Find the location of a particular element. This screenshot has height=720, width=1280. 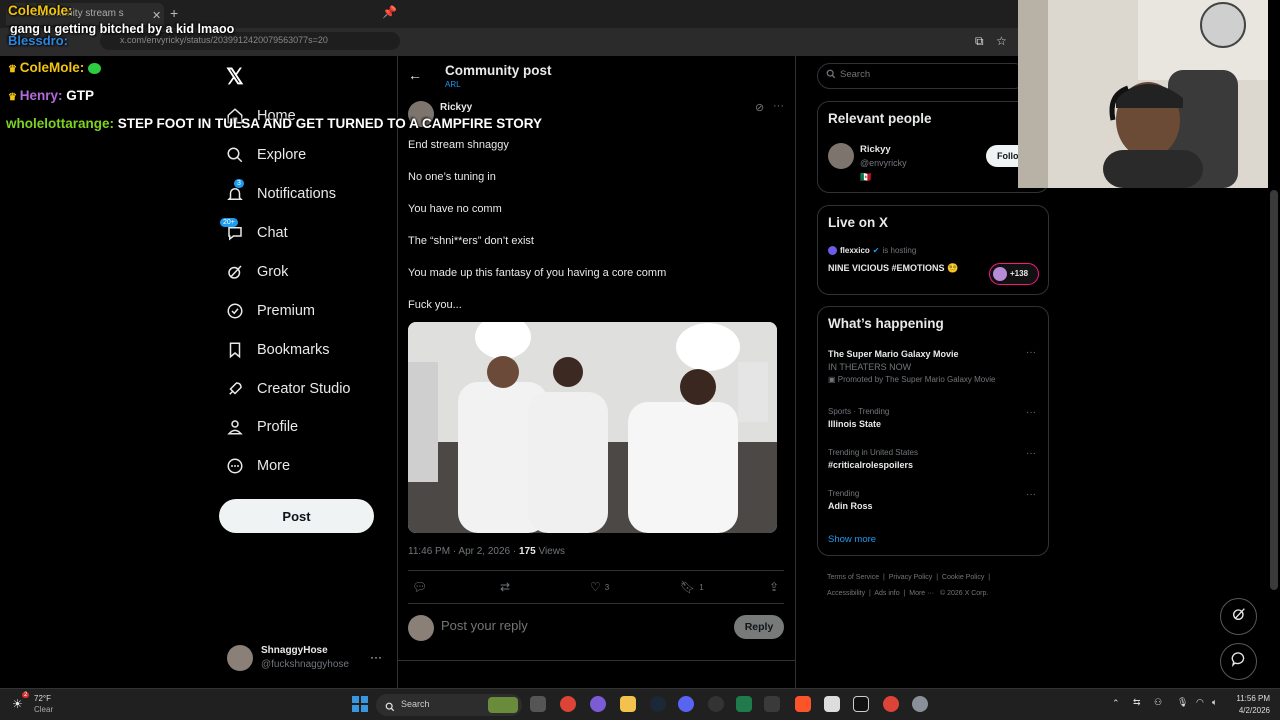

search-input is located at coordinates (920, 74).